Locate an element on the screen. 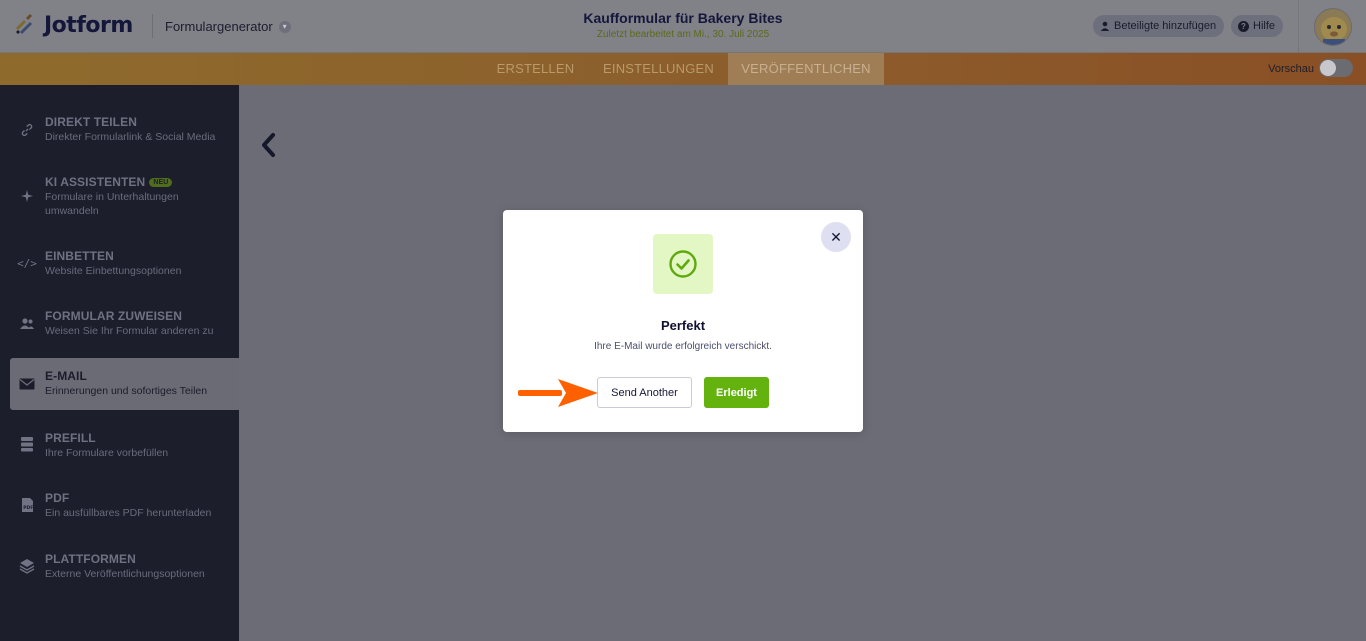 Image resolution: width=1366 pixels, height=641 pixels. close-button: ✕ is located at coordinates (836, 237).